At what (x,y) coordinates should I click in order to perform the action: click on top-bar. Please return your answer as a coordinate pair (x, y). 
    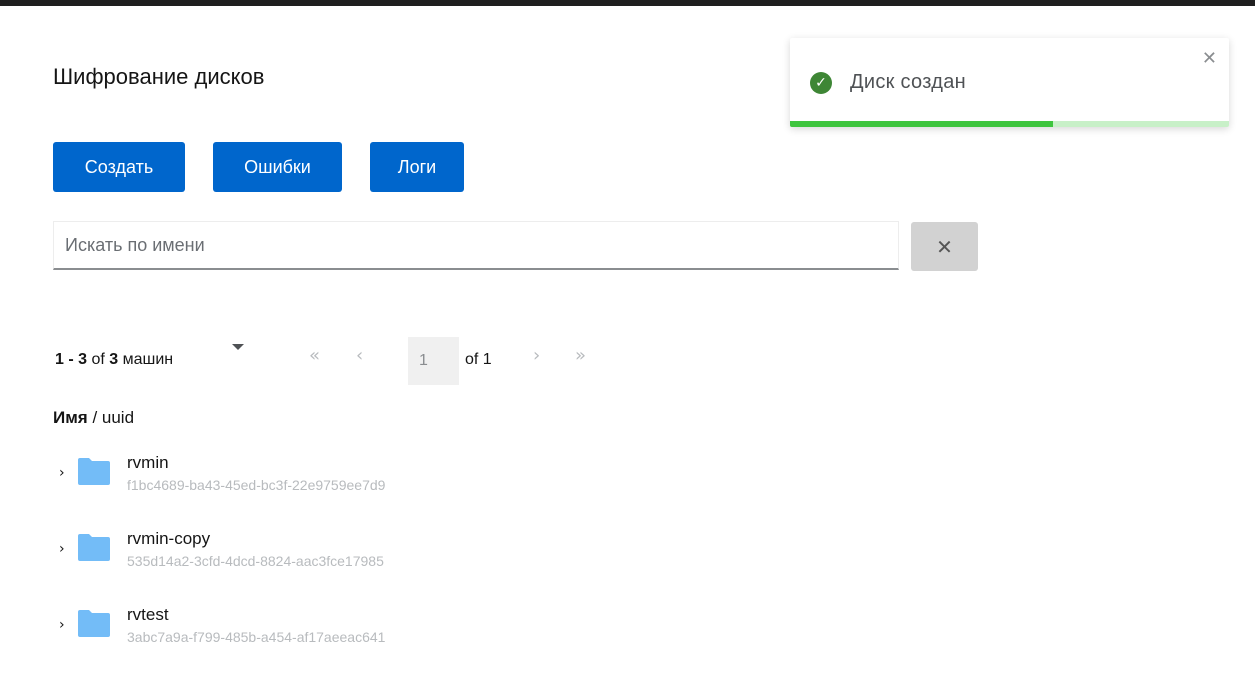
    Looking at the image, I should click on (627, 3).